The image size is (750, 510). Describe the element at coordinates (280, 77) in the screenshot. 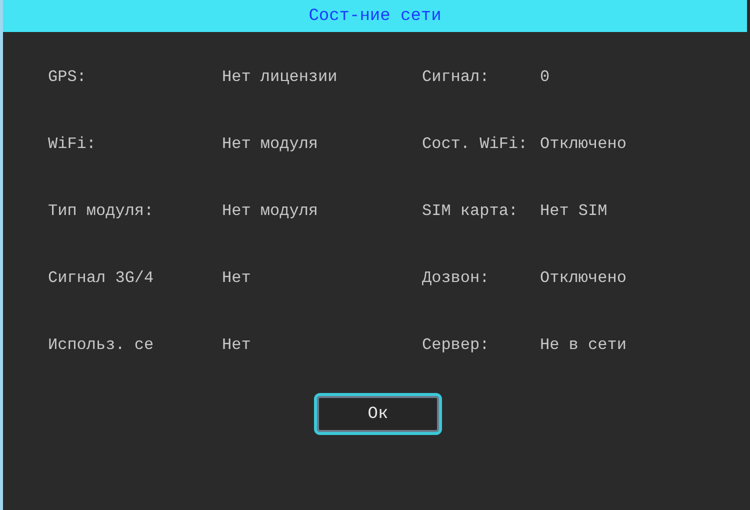

I see `field-value: Нет лицензии` at that location.